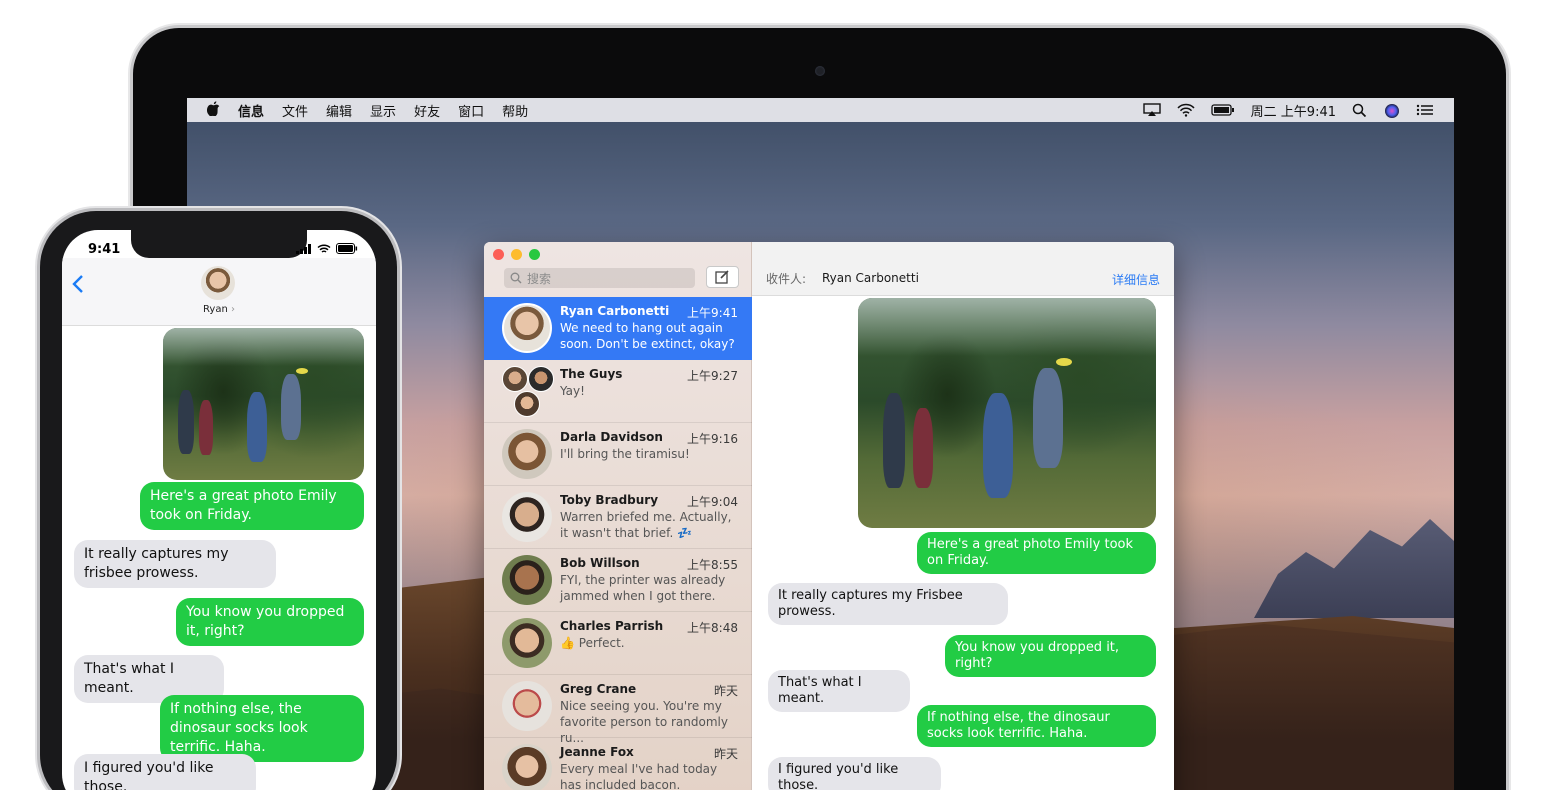 This screenshot has width=1560, height=790. Describe the element at coordinates (539, 278) in the screenshot. I see `search-placeholder: 搜索` at that location.